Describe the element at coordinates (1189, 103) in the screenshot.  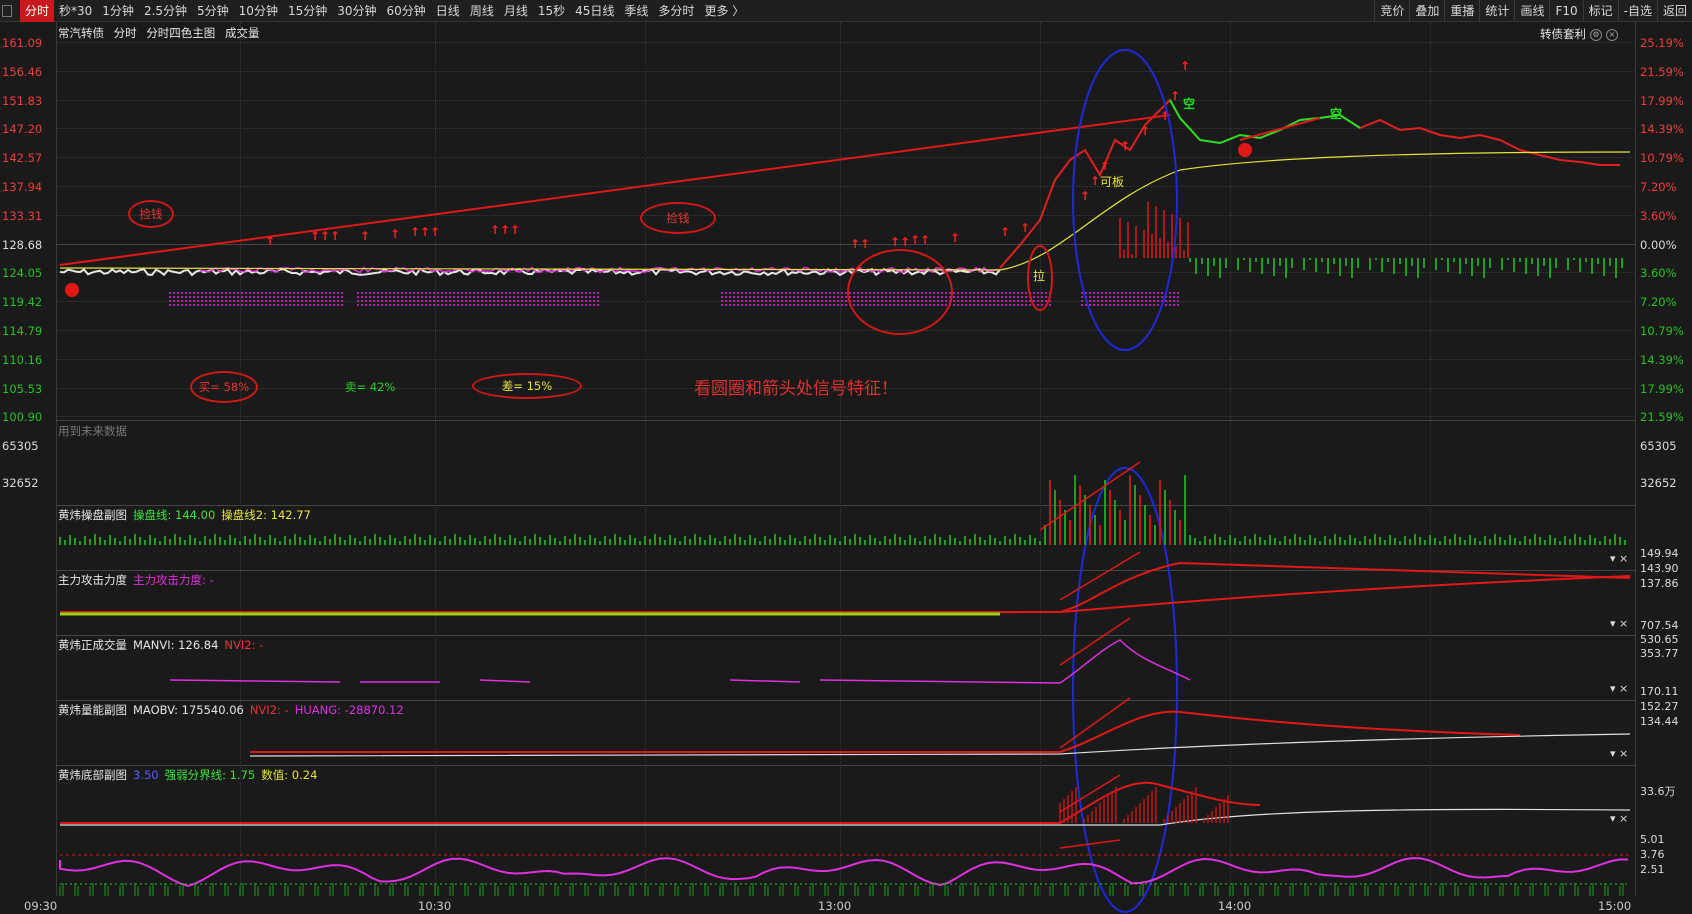
I see `short-label-1: 空` at that location.